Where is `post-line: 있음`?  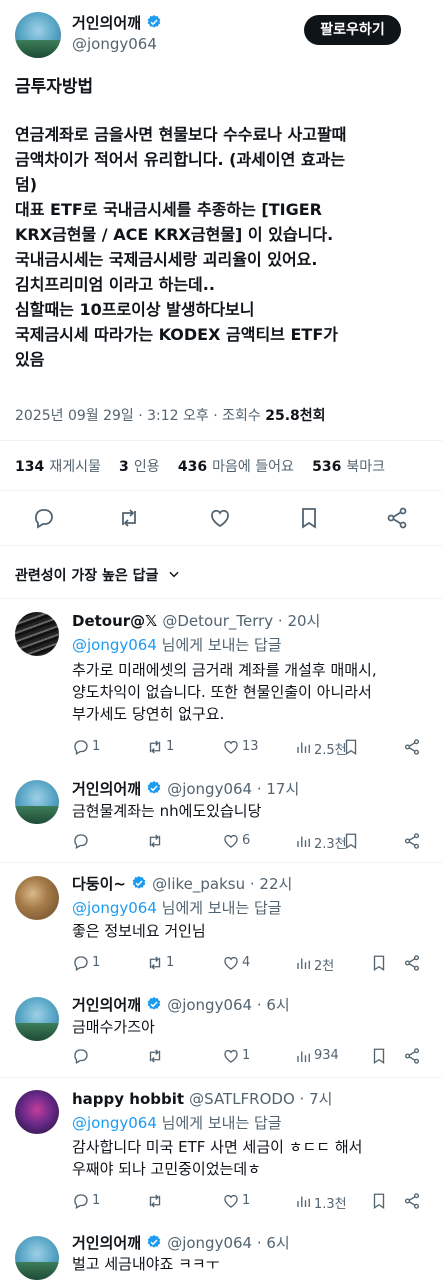
post-line: 있음 is located at coordinates (30, 359).